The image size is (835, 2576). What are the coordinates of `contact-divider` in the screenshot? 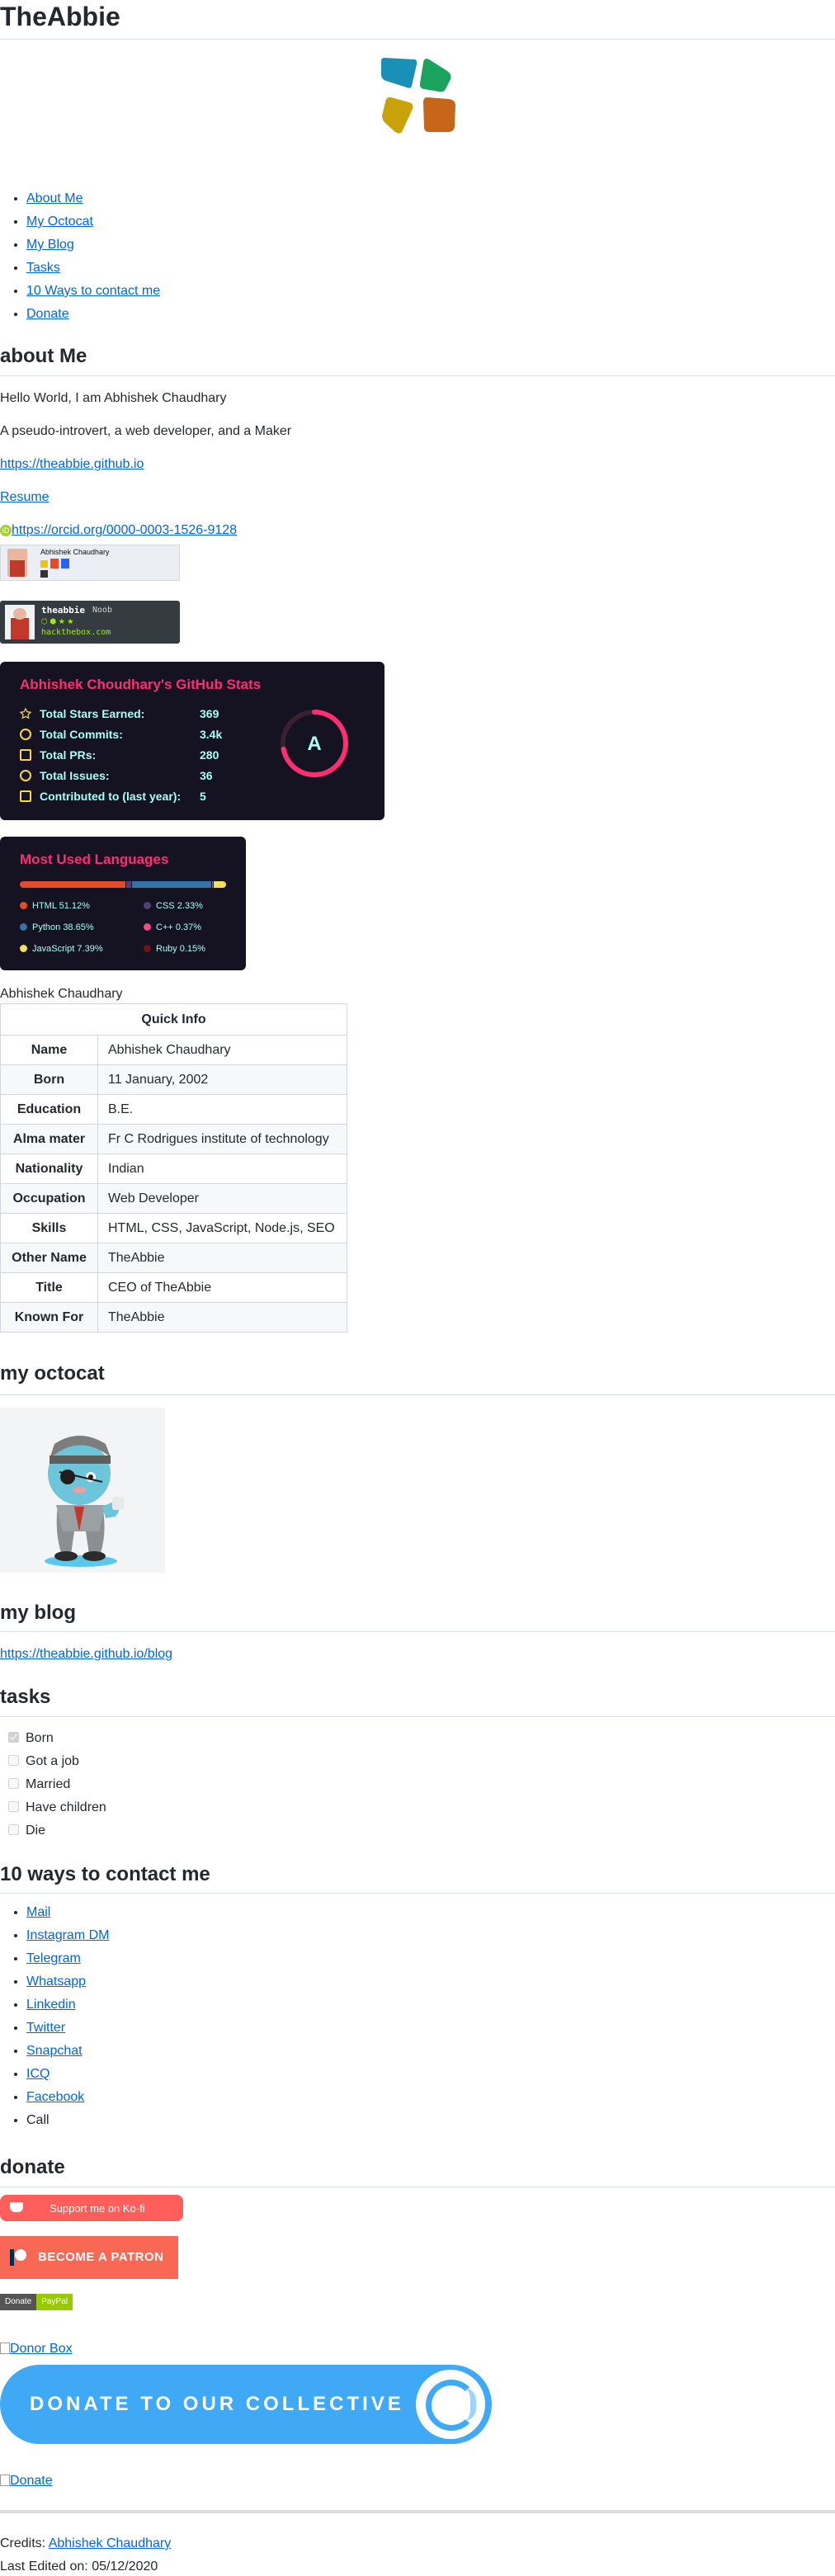 It's located at (417, 1894).